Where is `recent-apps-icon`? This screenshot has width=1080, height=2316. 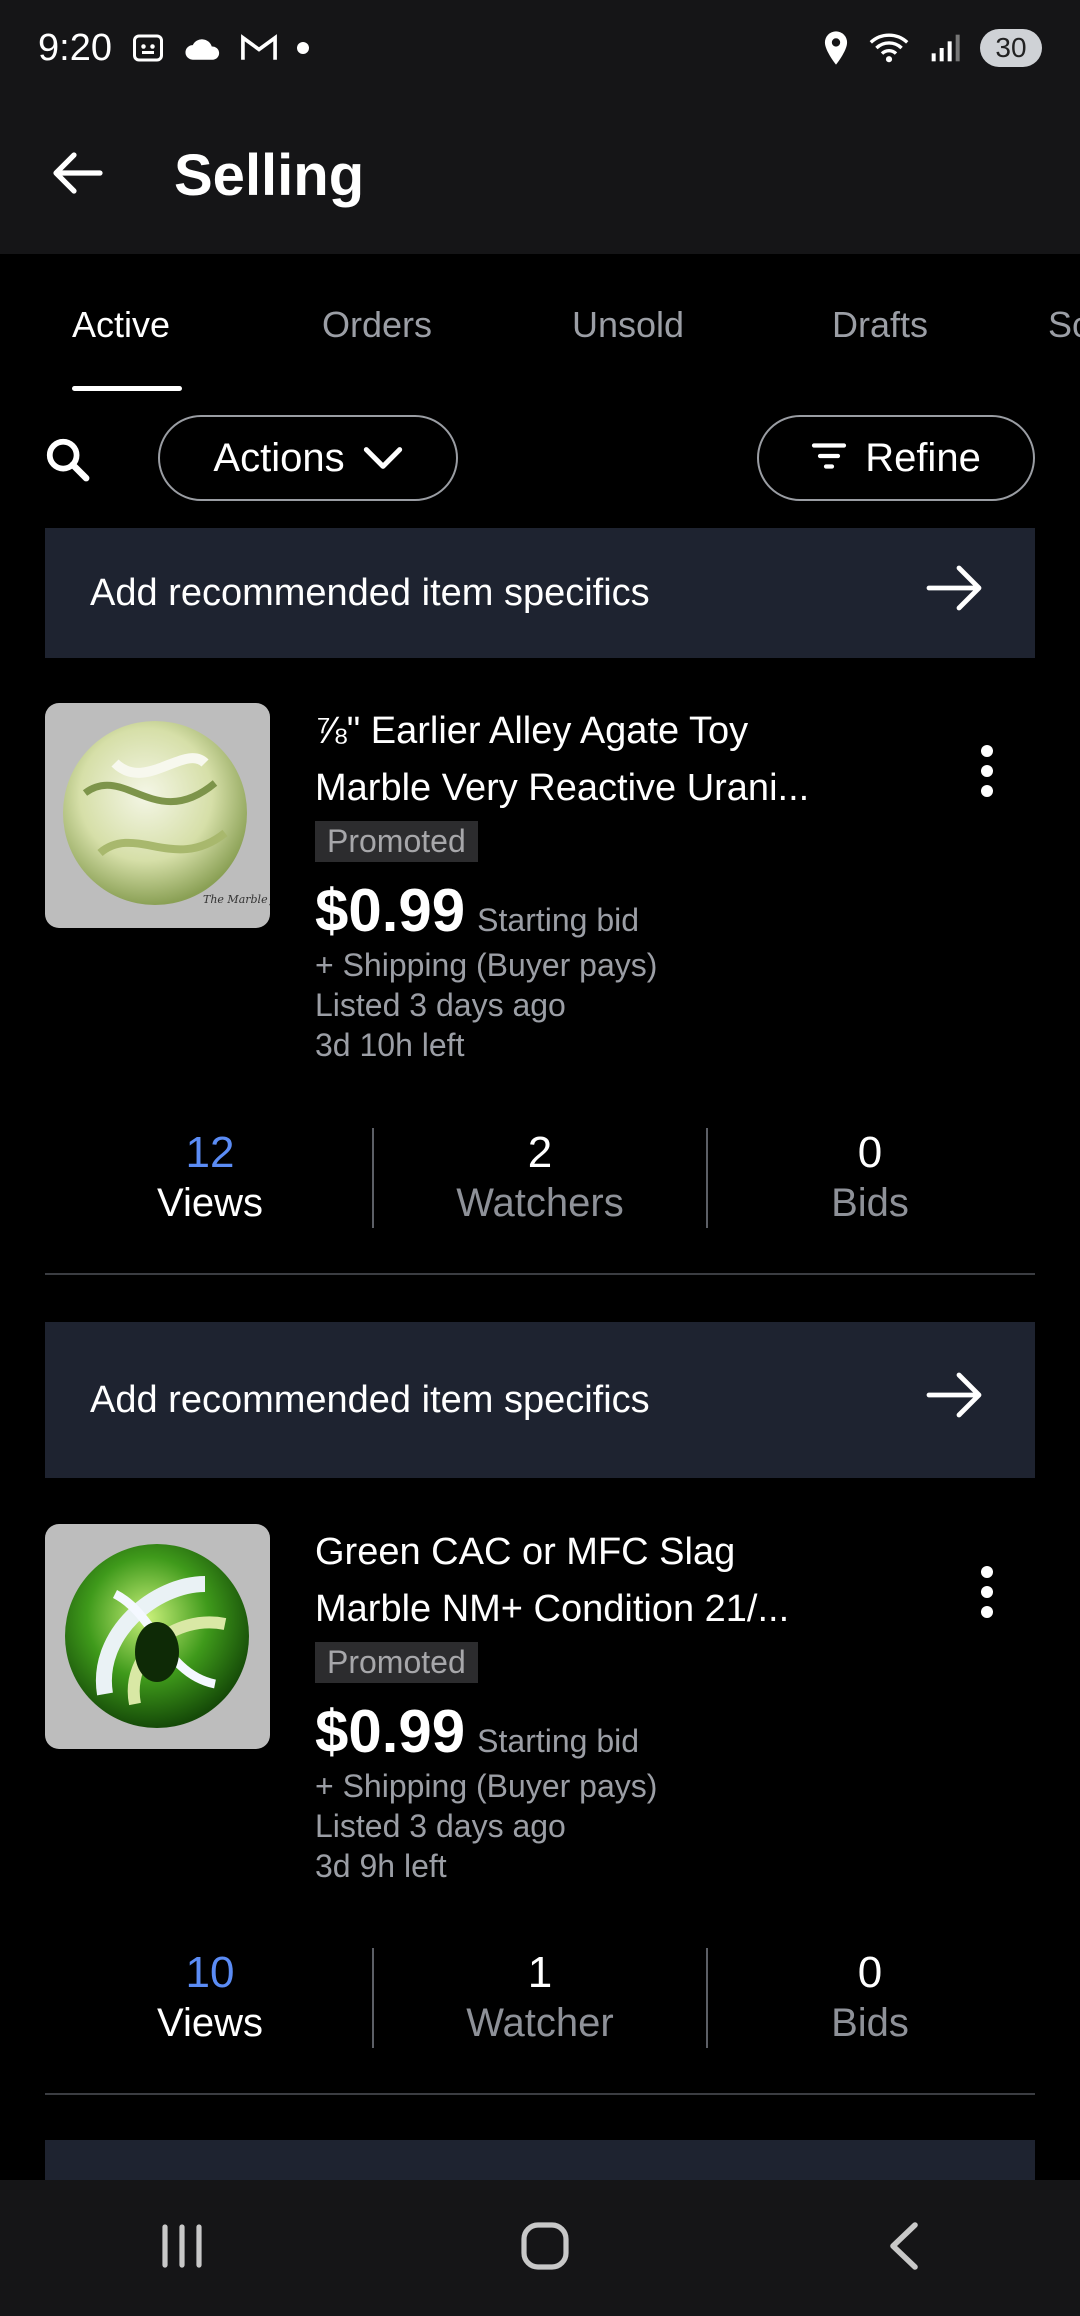
recent-apps-icon is located at coordinates (182, 2248).